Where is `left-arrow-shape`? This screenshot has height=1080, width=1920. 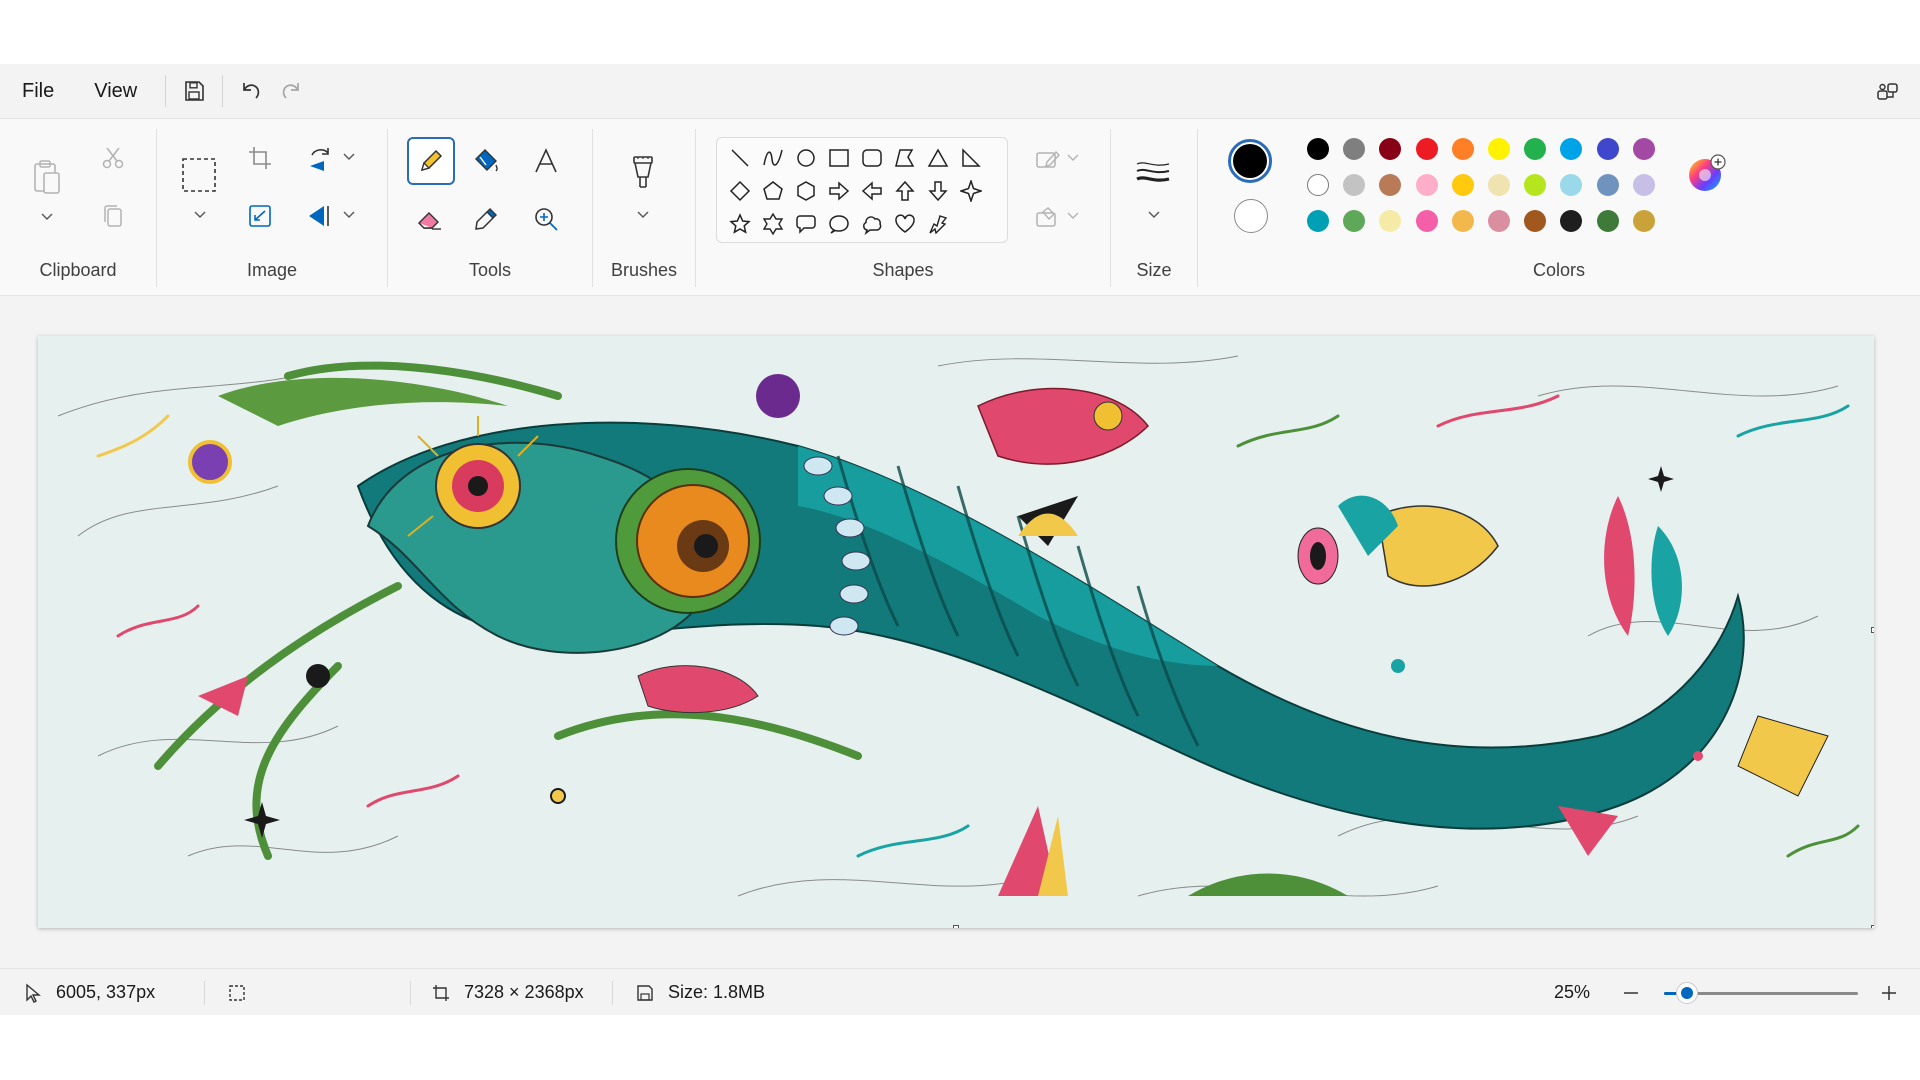
left-arrow-shape is located at coordinates (872, 191).